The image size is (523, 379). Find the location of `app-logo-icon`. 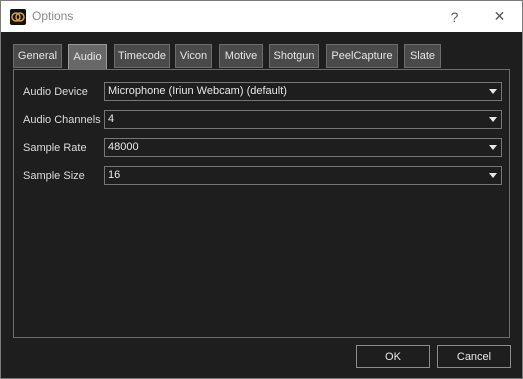

app-logo-icon is located at coordinates (18, 17).